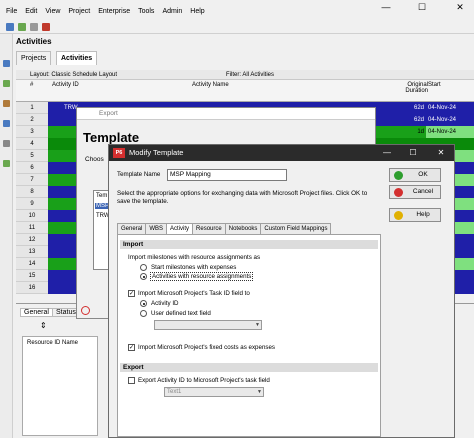  I want to click on close-button: ✕, so click(460, 7).